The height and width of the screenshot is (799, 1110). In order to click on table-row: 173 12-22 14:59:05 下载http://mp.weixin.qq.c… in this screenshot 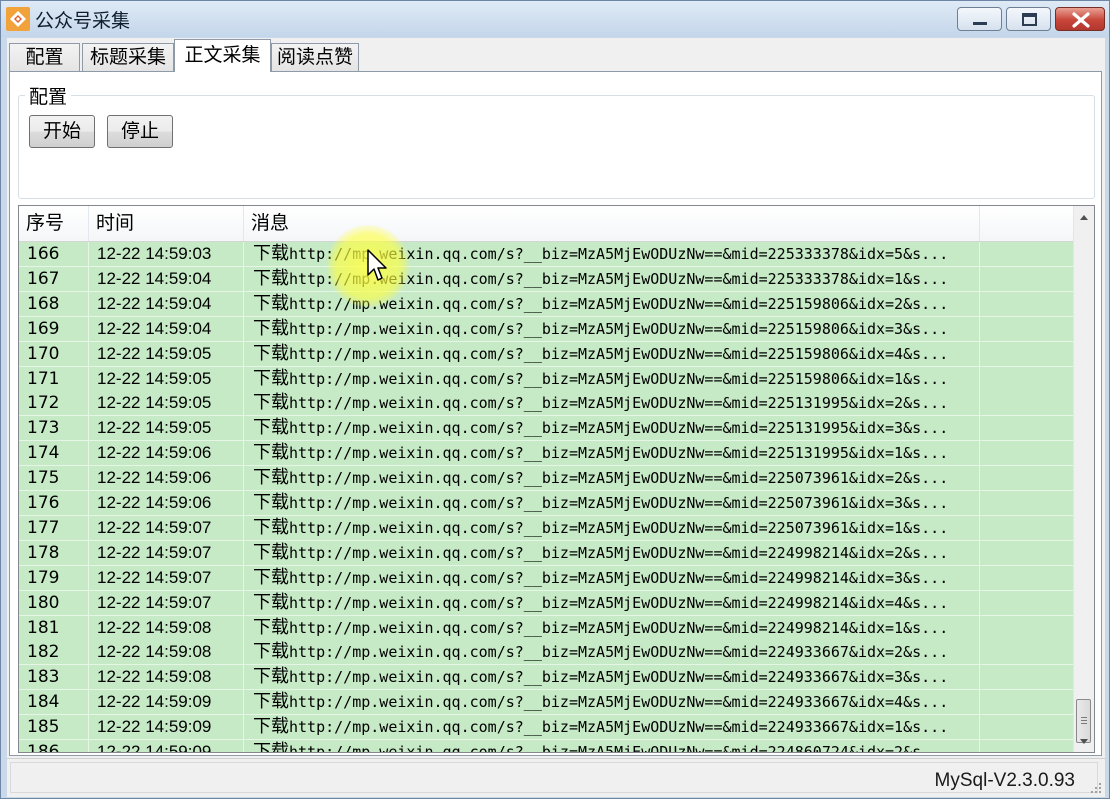, I will do `click(547, 429)`.